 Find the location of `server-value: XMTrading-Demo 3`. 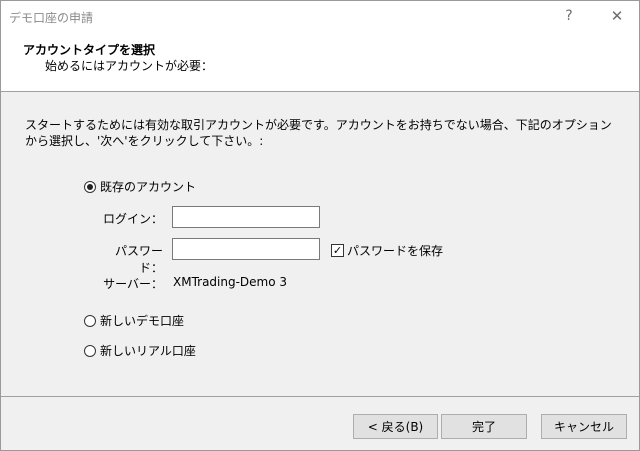

server-value: XMTrading-Demo 3 is located at coordinates (230, 282).